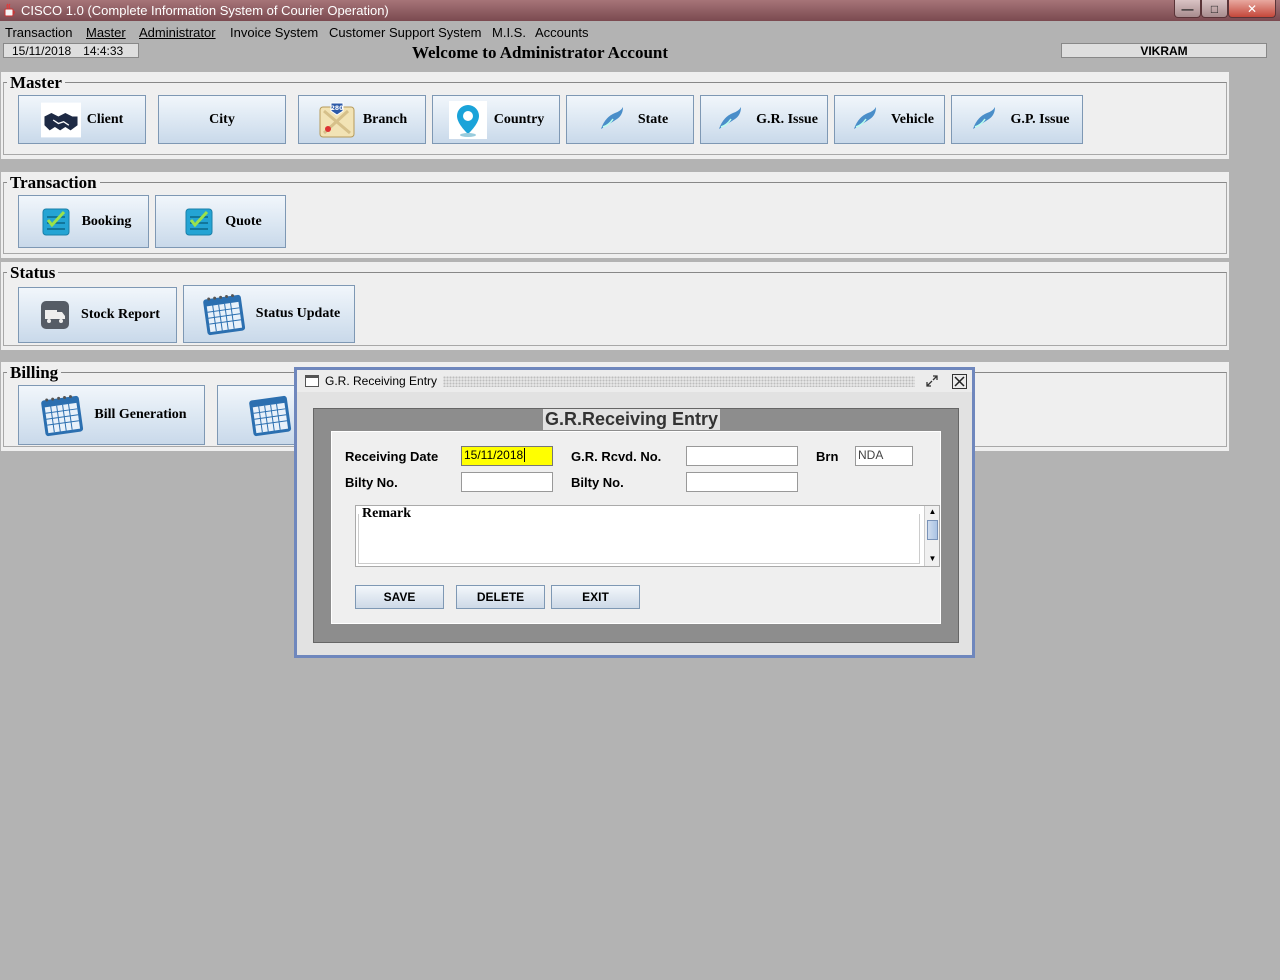  What do you see at coordinates (243, 221) in the screenshot?
I see `quote-label: Quote` at bounding box center [243, 221].